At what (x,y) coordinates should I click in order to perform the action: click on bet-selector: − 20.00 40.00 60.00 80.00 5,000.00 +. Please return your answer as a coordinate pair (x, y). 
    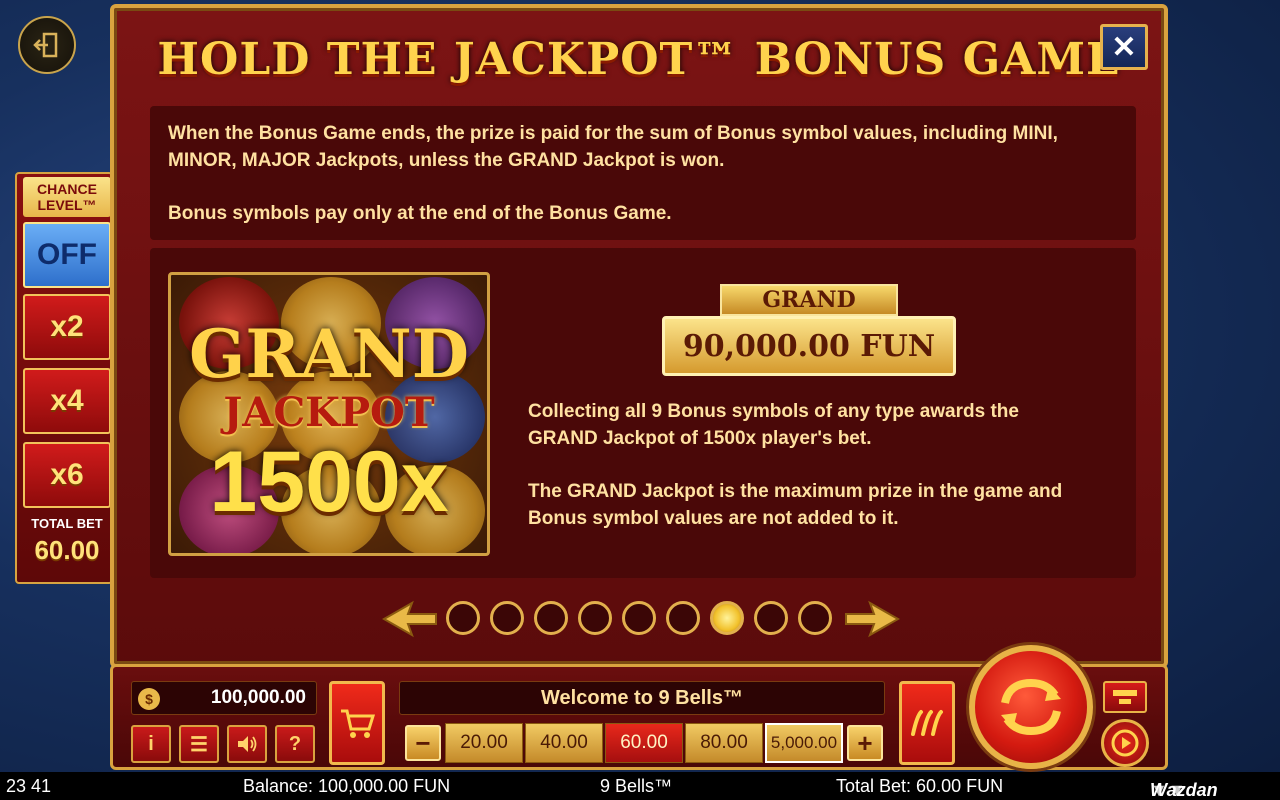
    Looking at the image, I should click on (642, 743).